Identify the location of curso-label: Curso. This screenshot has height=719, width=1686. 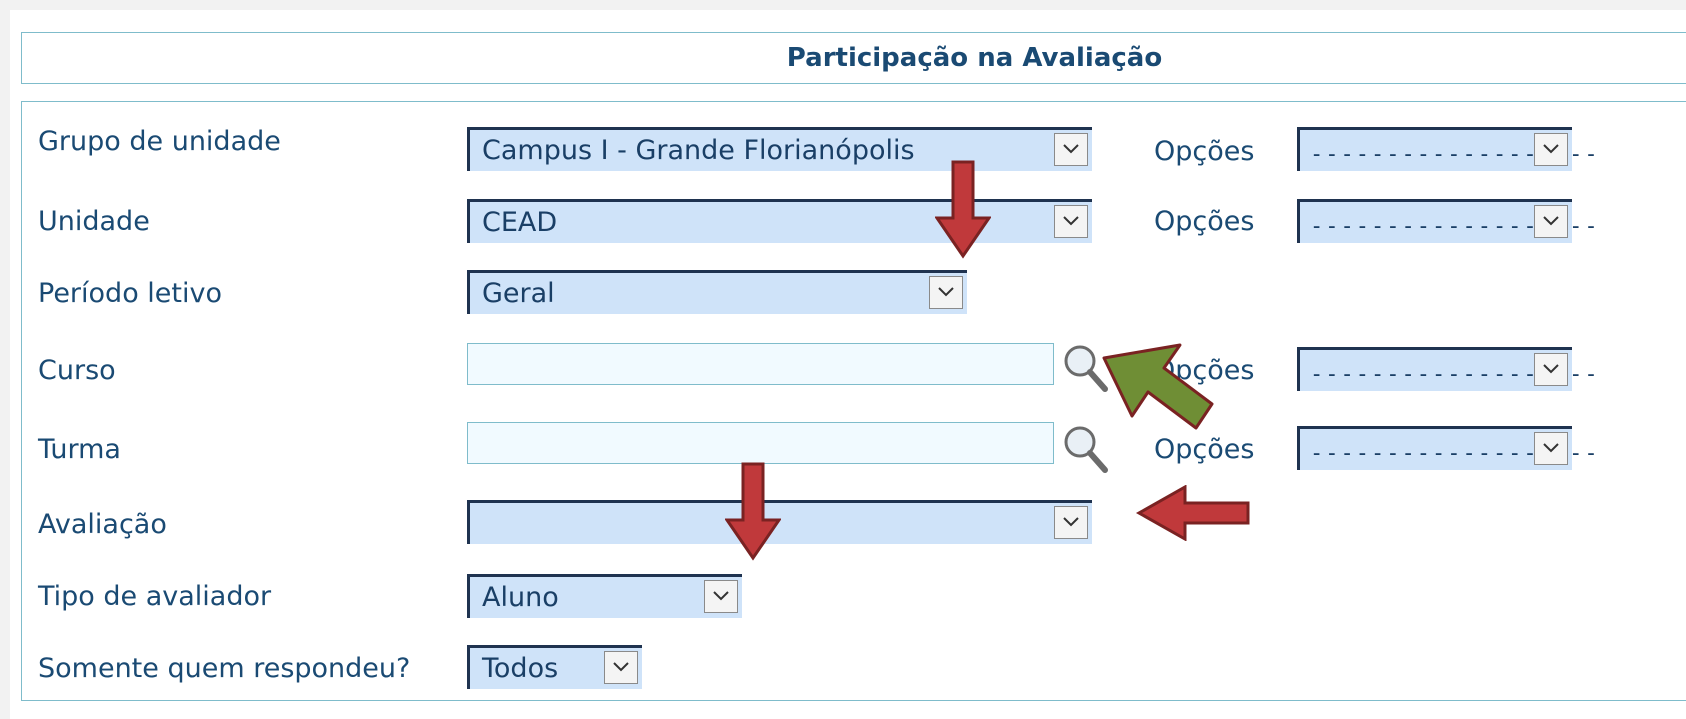
(77, 370).